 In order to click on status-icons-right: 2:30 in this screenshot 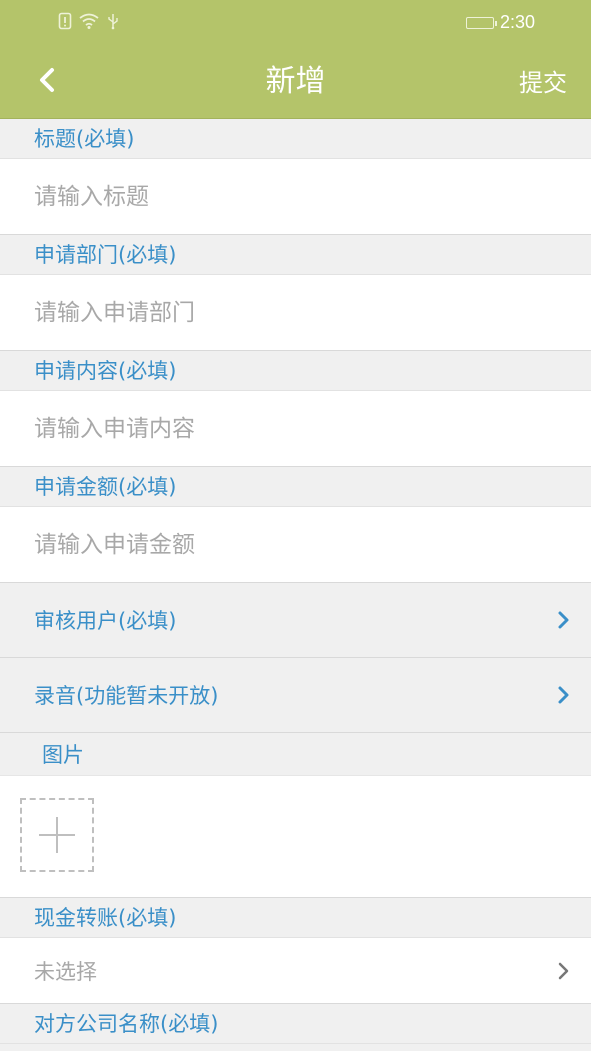, I will do `click(500, 22)`.